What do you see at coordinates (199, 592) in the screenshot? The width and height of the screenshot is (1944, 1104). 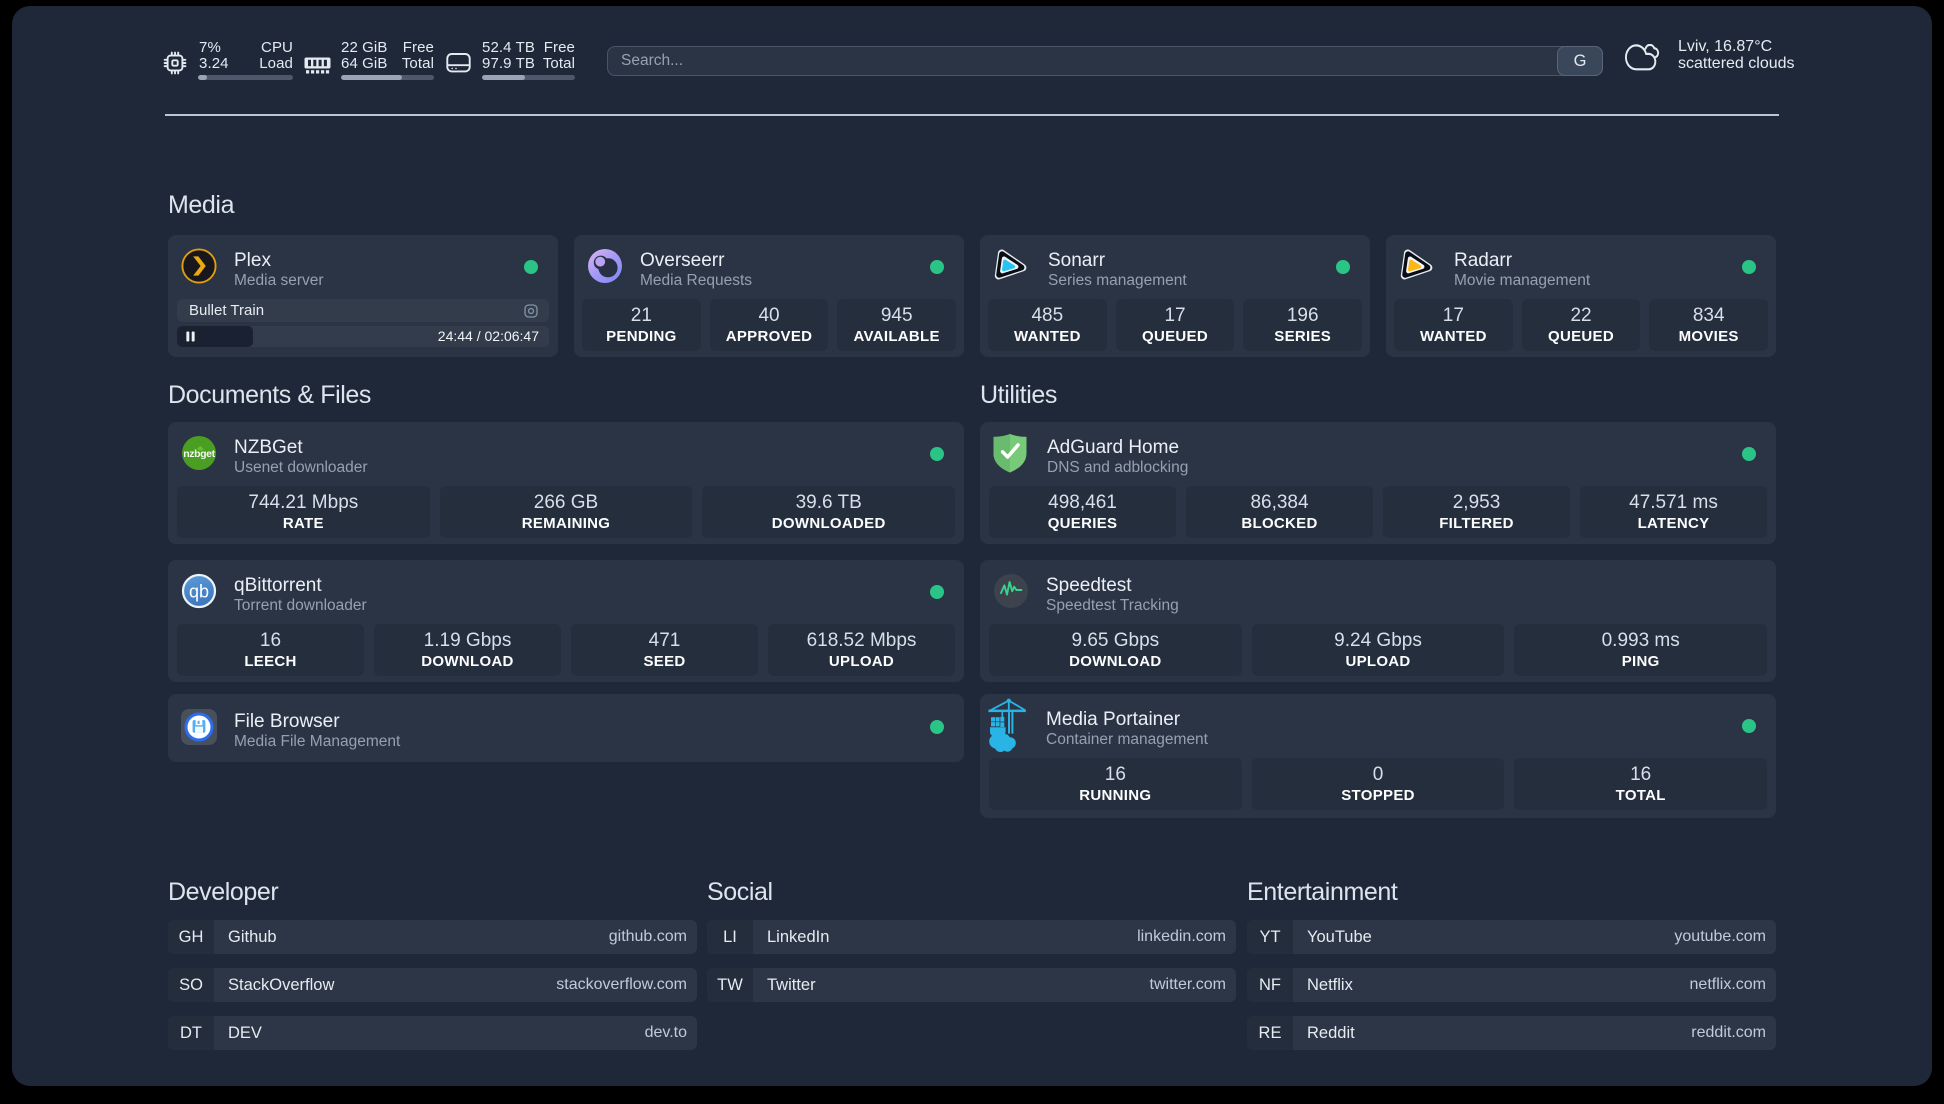 I see `svg-text: qb` at bounding box center [199, 592].